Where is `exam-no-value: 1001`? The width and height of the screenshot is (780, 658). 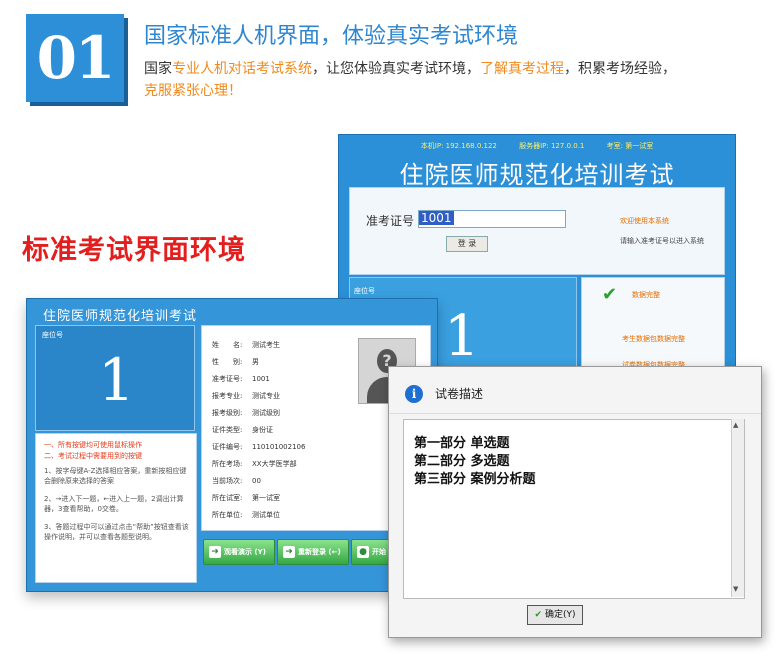
exam-no-value: 1001 is located at coordinates (436, 218).